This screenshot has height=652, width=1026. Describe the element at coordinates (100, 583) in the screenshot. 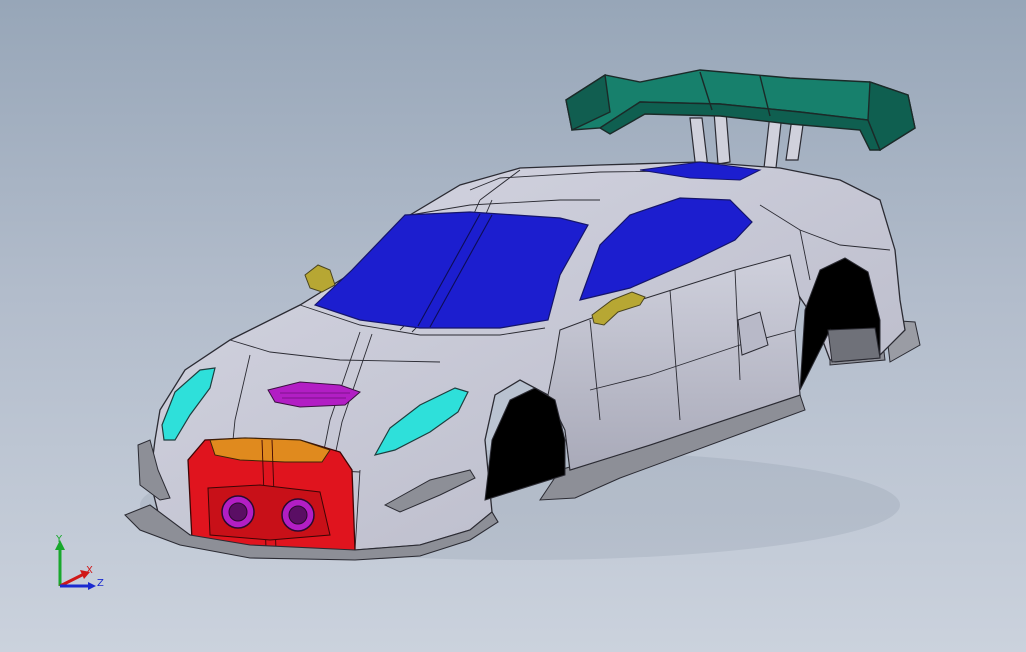

I see `z-axis-label: Z` at that location.